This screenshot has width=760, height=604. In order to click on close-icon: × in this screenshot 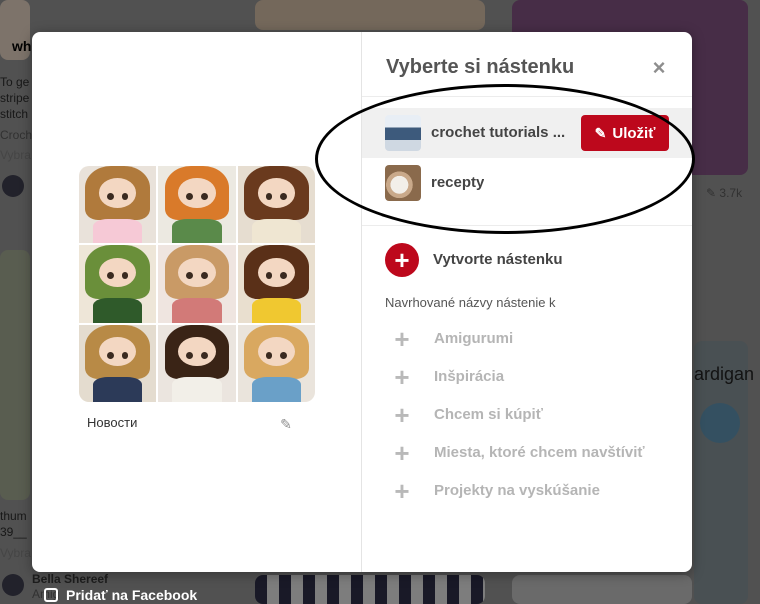, I will do `click(659, 68)`.